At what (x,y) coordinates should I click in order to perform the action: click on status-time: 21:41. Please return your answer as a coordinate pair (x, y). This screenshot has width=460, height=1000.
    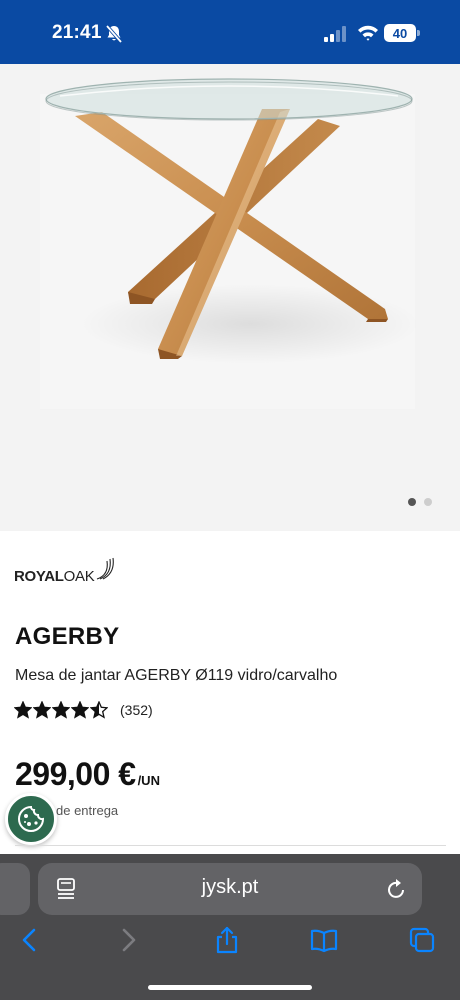
    Looking at the image, I should click on (77, 32).